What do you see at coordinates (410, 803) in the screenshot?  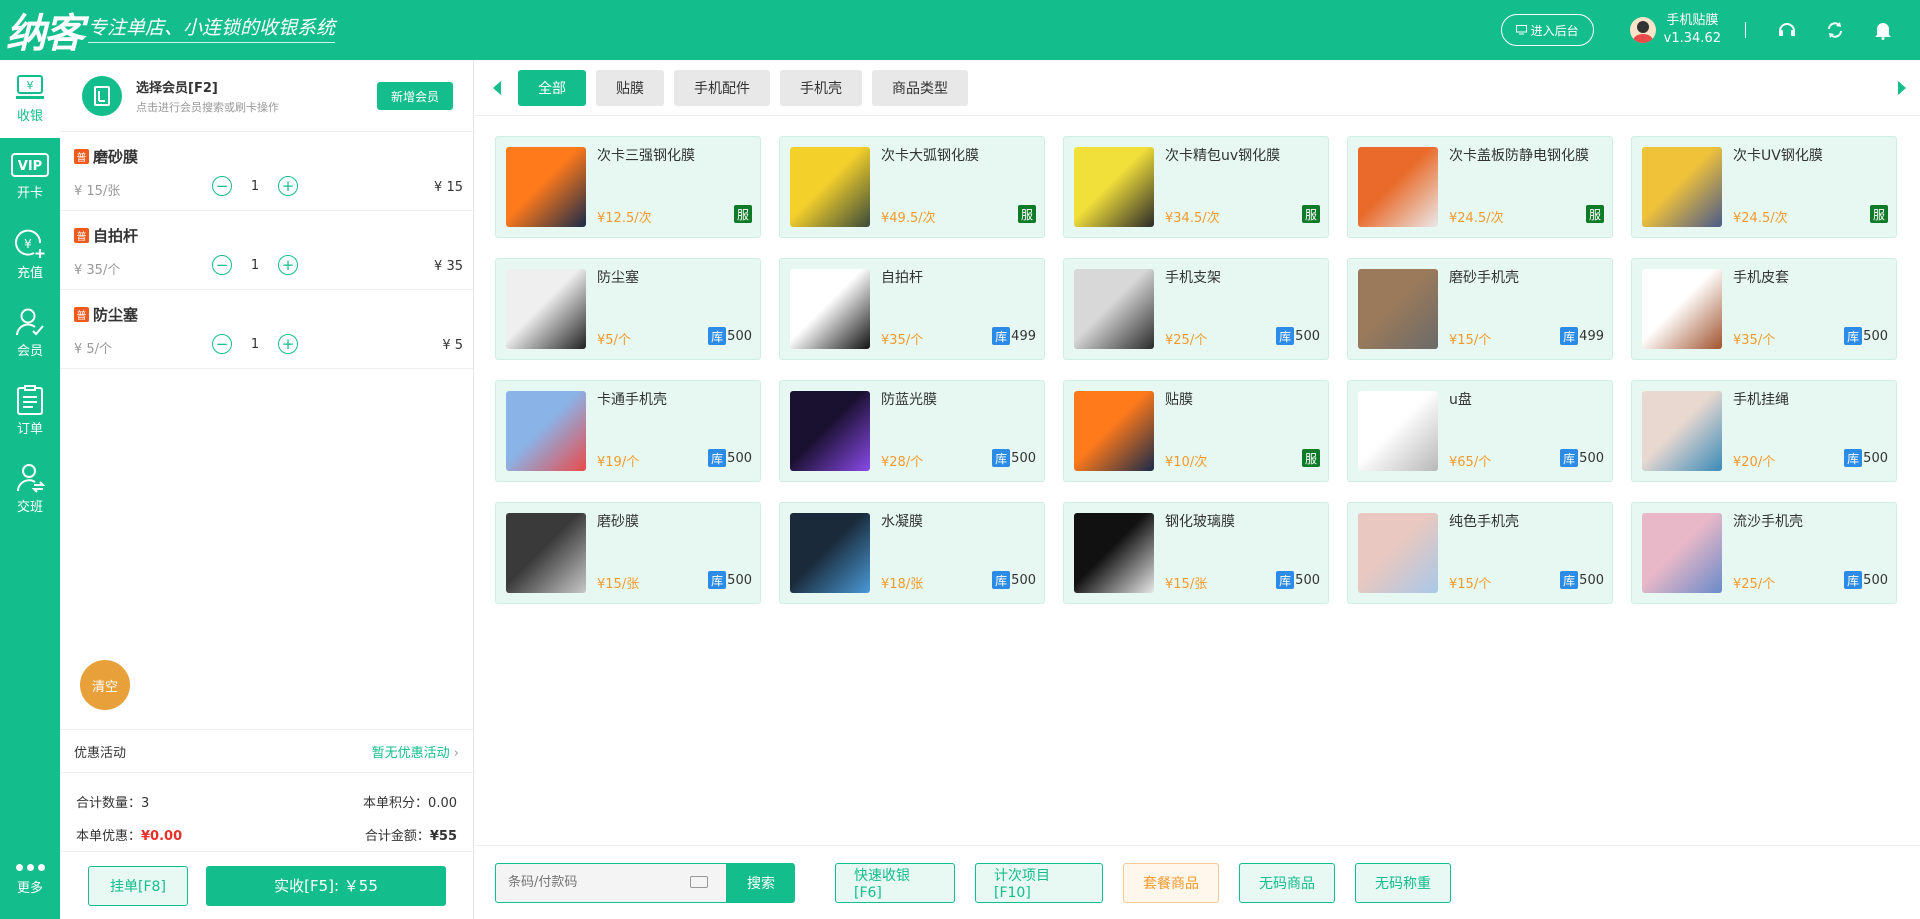 I see `order-points: 本单积分：0.00` at bounding box center [410, 803].